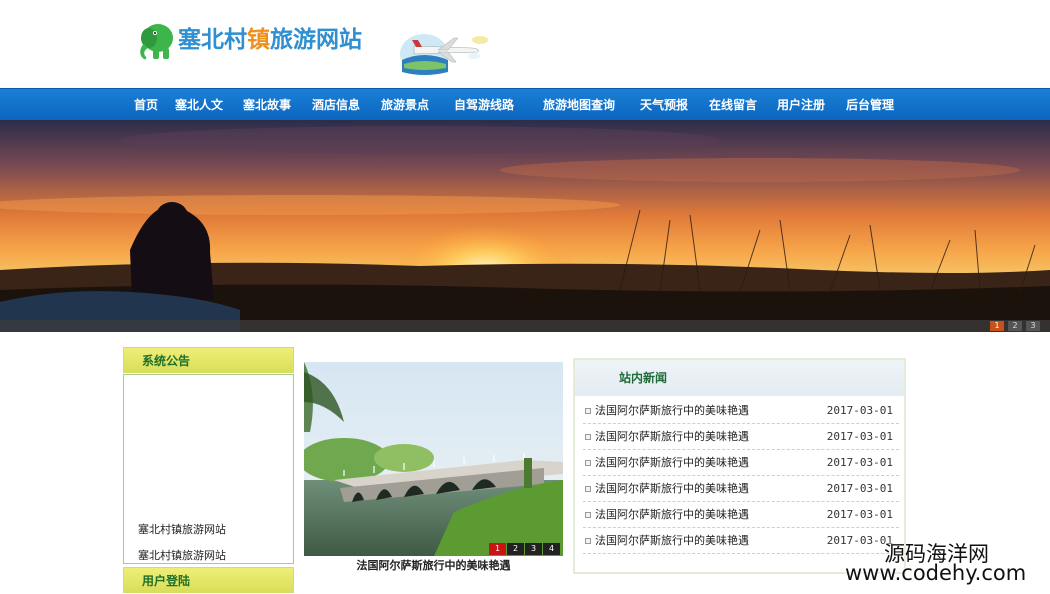 Image resolution: width=1050 pixels, height=594 pixels. I want to click on slideshow-image, so click(433, 459).